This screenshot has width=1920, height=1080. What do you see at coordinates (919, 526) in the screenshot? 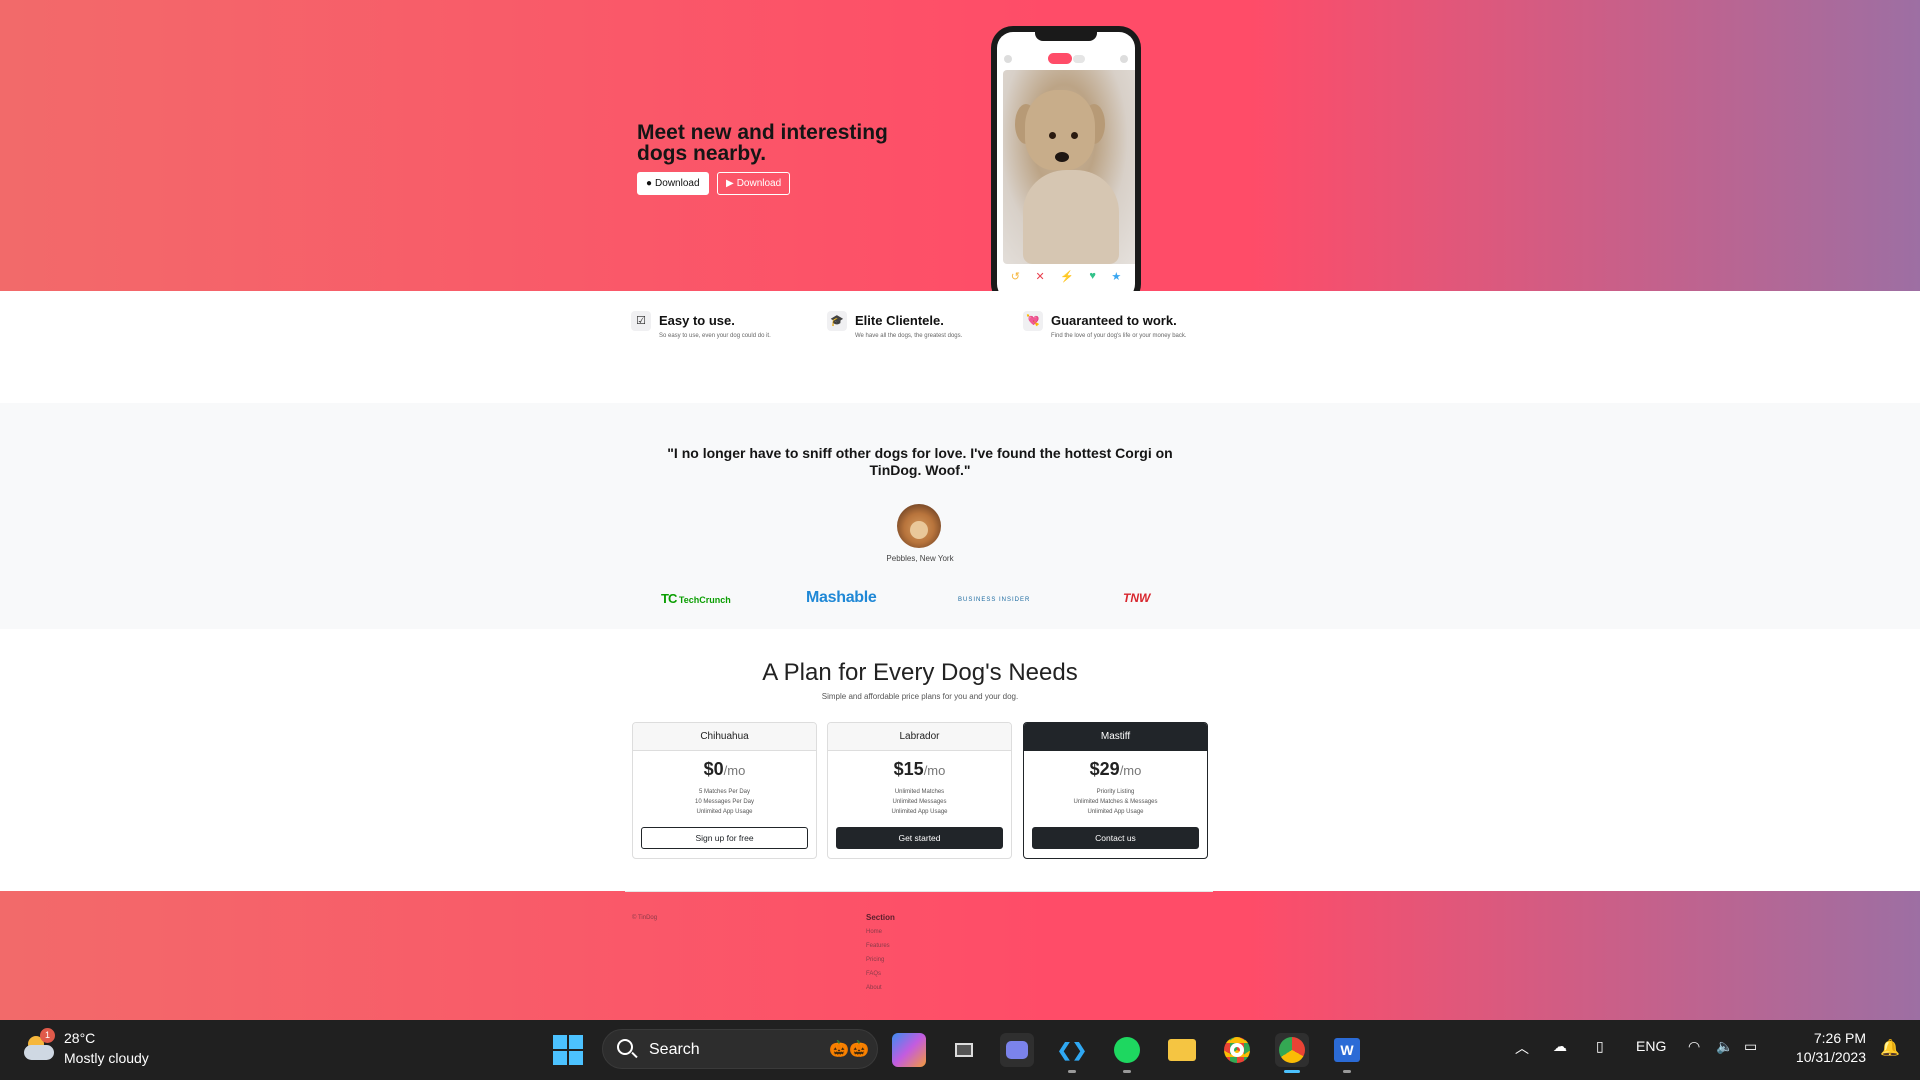
I see `avatar` at bounding box center [919, 526].